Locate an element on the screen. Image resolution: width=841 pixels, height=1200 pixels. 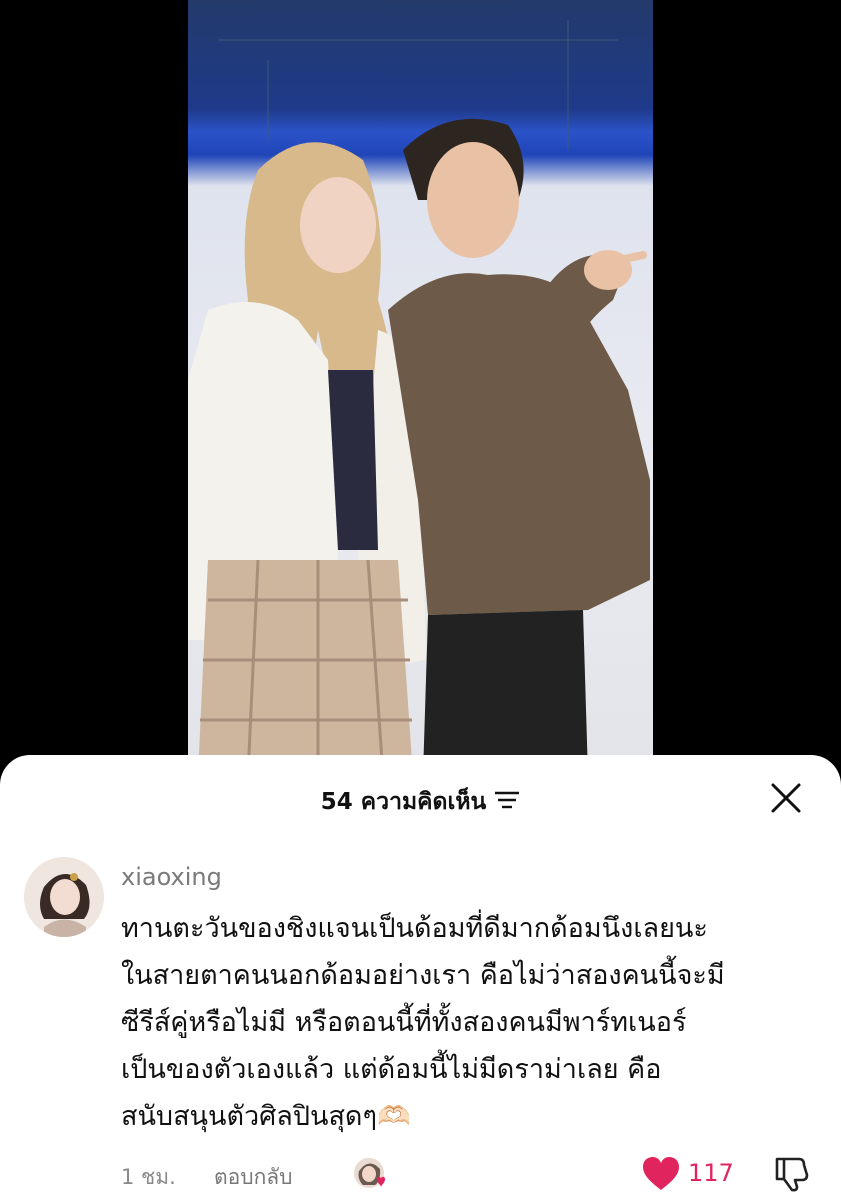
comment-time: 1 ชม. is located at coordinates (148, 1177).